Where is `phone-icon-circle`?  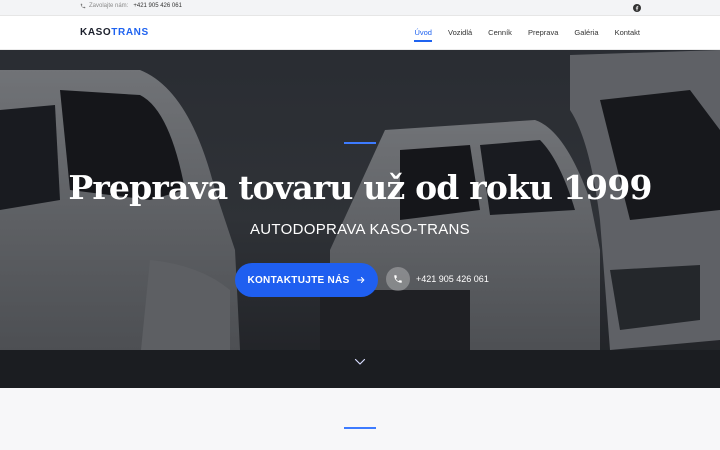 phone-icon-circle is located at coordinates (398, 279).